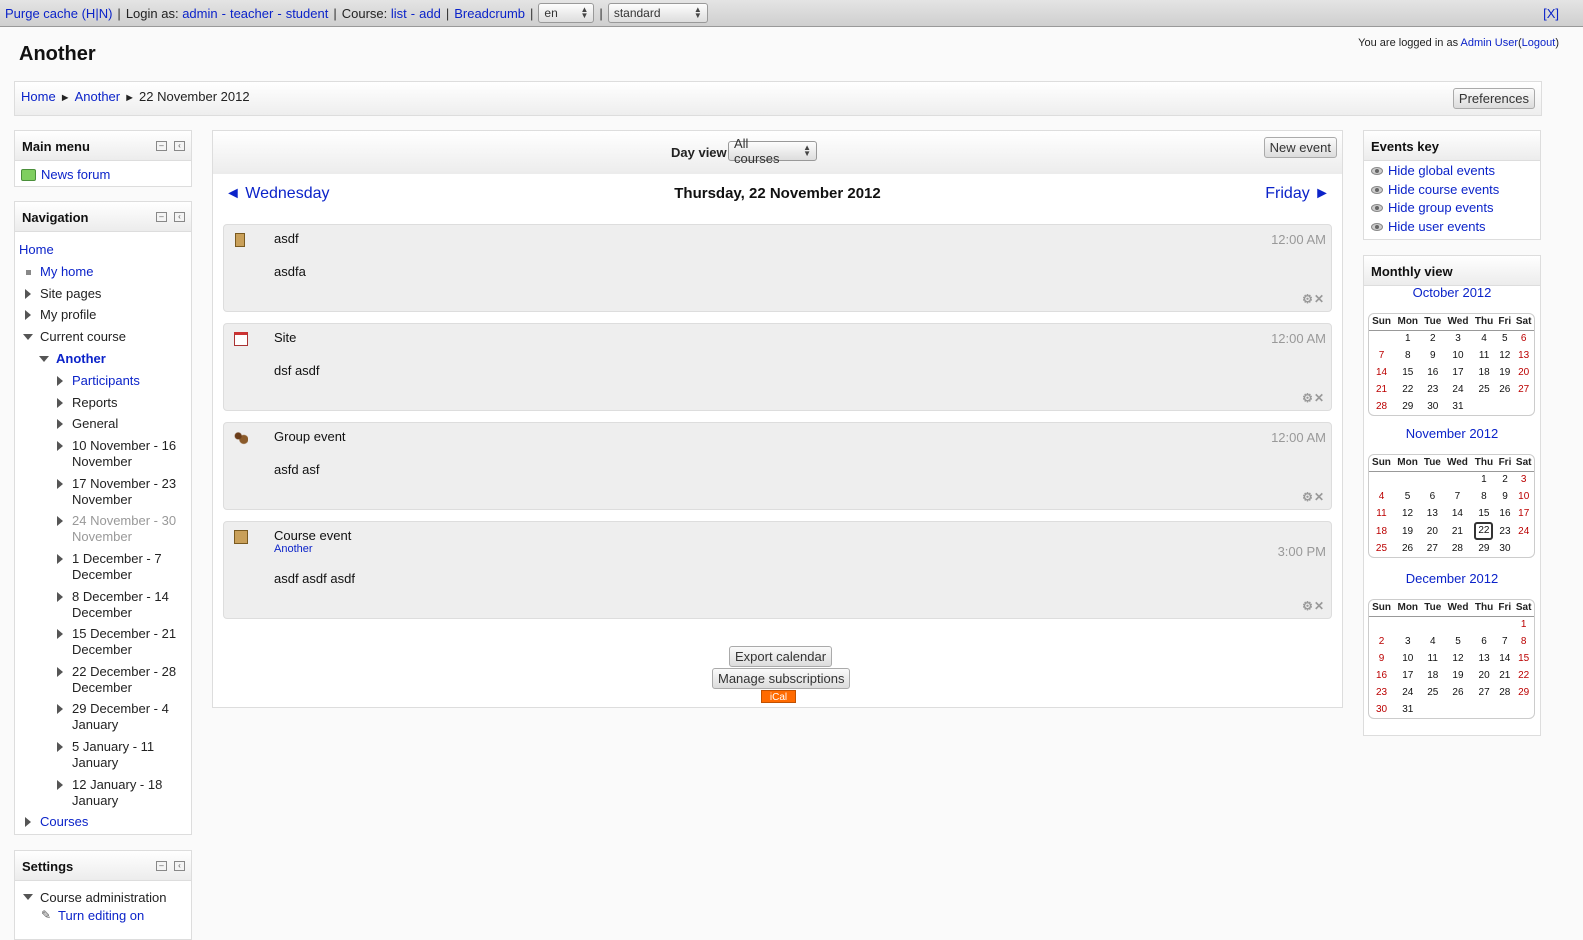 This screenshot has width=1583, height=940. I want to click on course-list-link: list, so click(399, 13).